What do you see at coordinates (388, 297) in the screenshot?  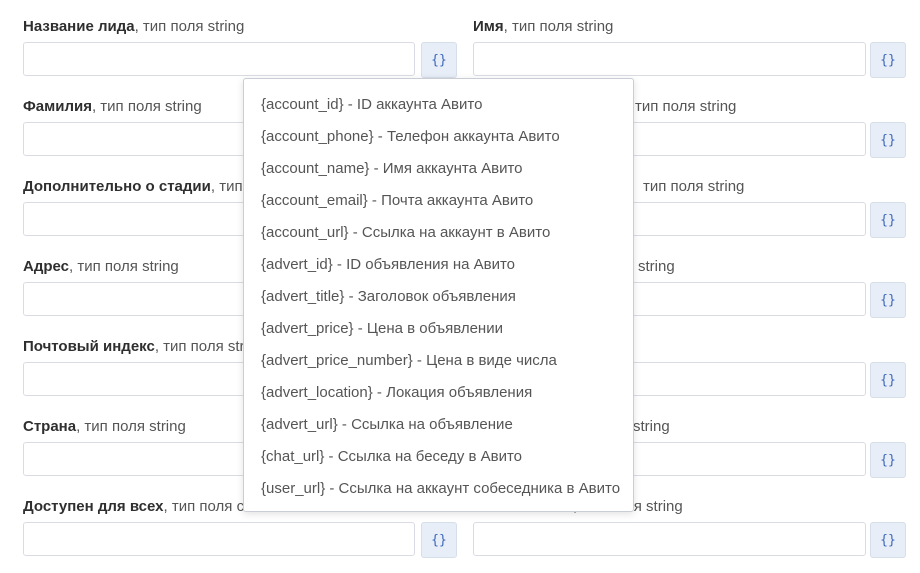 I see `dropdown-item-advert-title: {advert_title} - Заголовок объявления` at bounding box center [388, 297].